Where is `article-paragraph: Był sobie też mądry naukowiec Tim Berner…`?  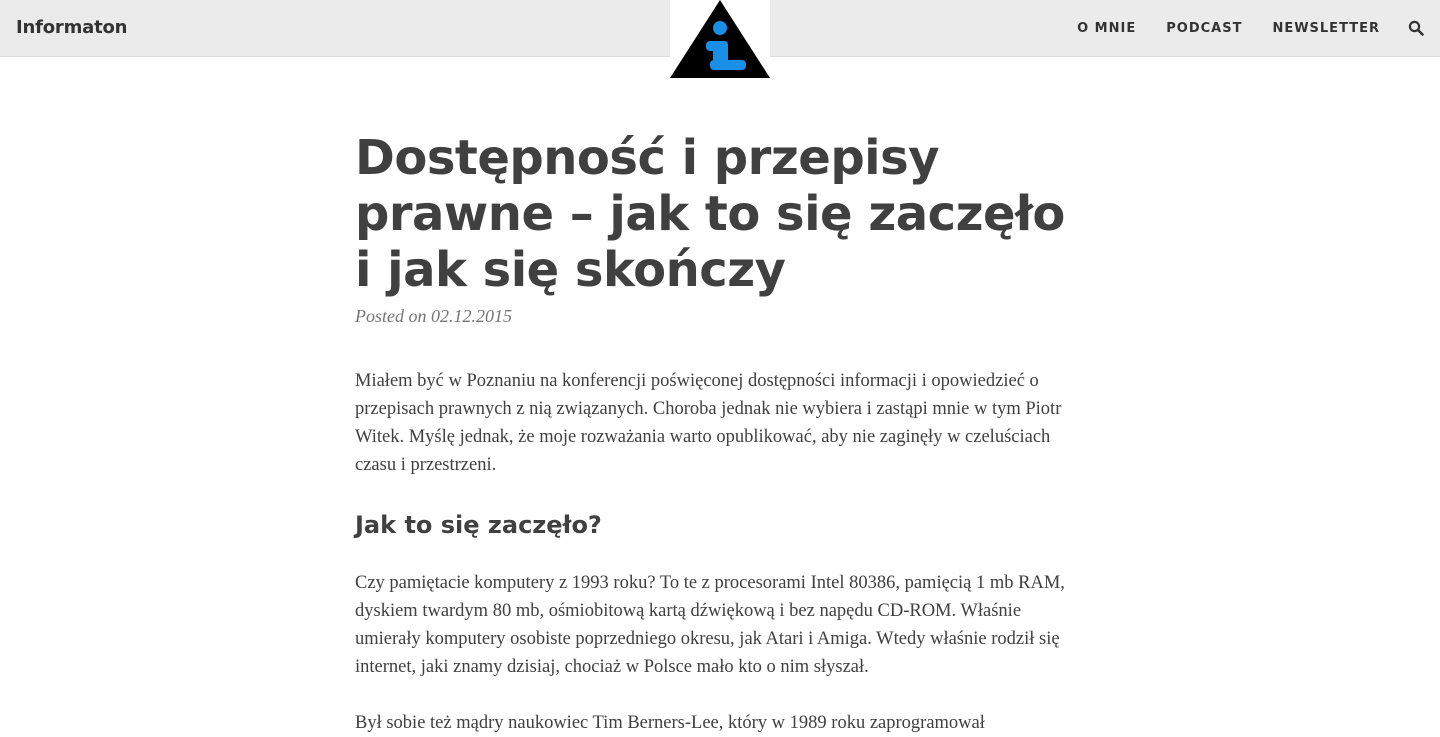 article-paragraph: Był sobie też mądry naukowiec Tim Berner… is located at coordinates (670, 723).